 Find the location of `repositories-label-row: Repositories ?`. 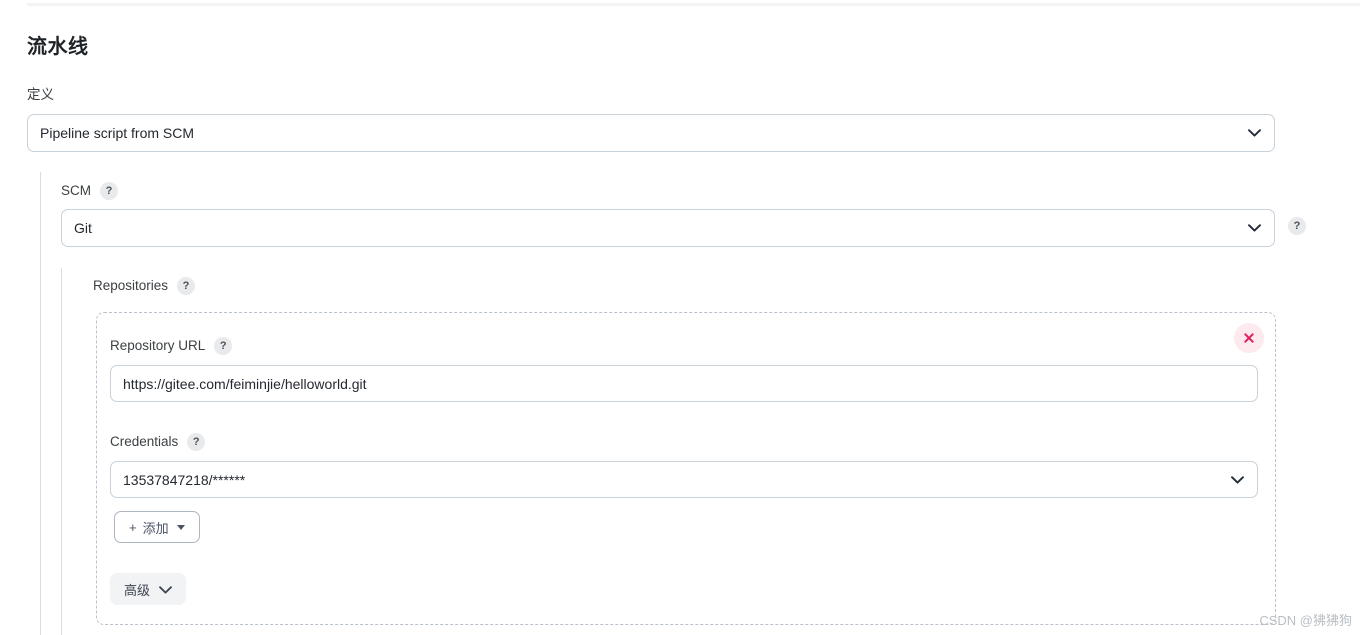

repositories-label-row: Repositories ? is located at coordinates (144, 286).